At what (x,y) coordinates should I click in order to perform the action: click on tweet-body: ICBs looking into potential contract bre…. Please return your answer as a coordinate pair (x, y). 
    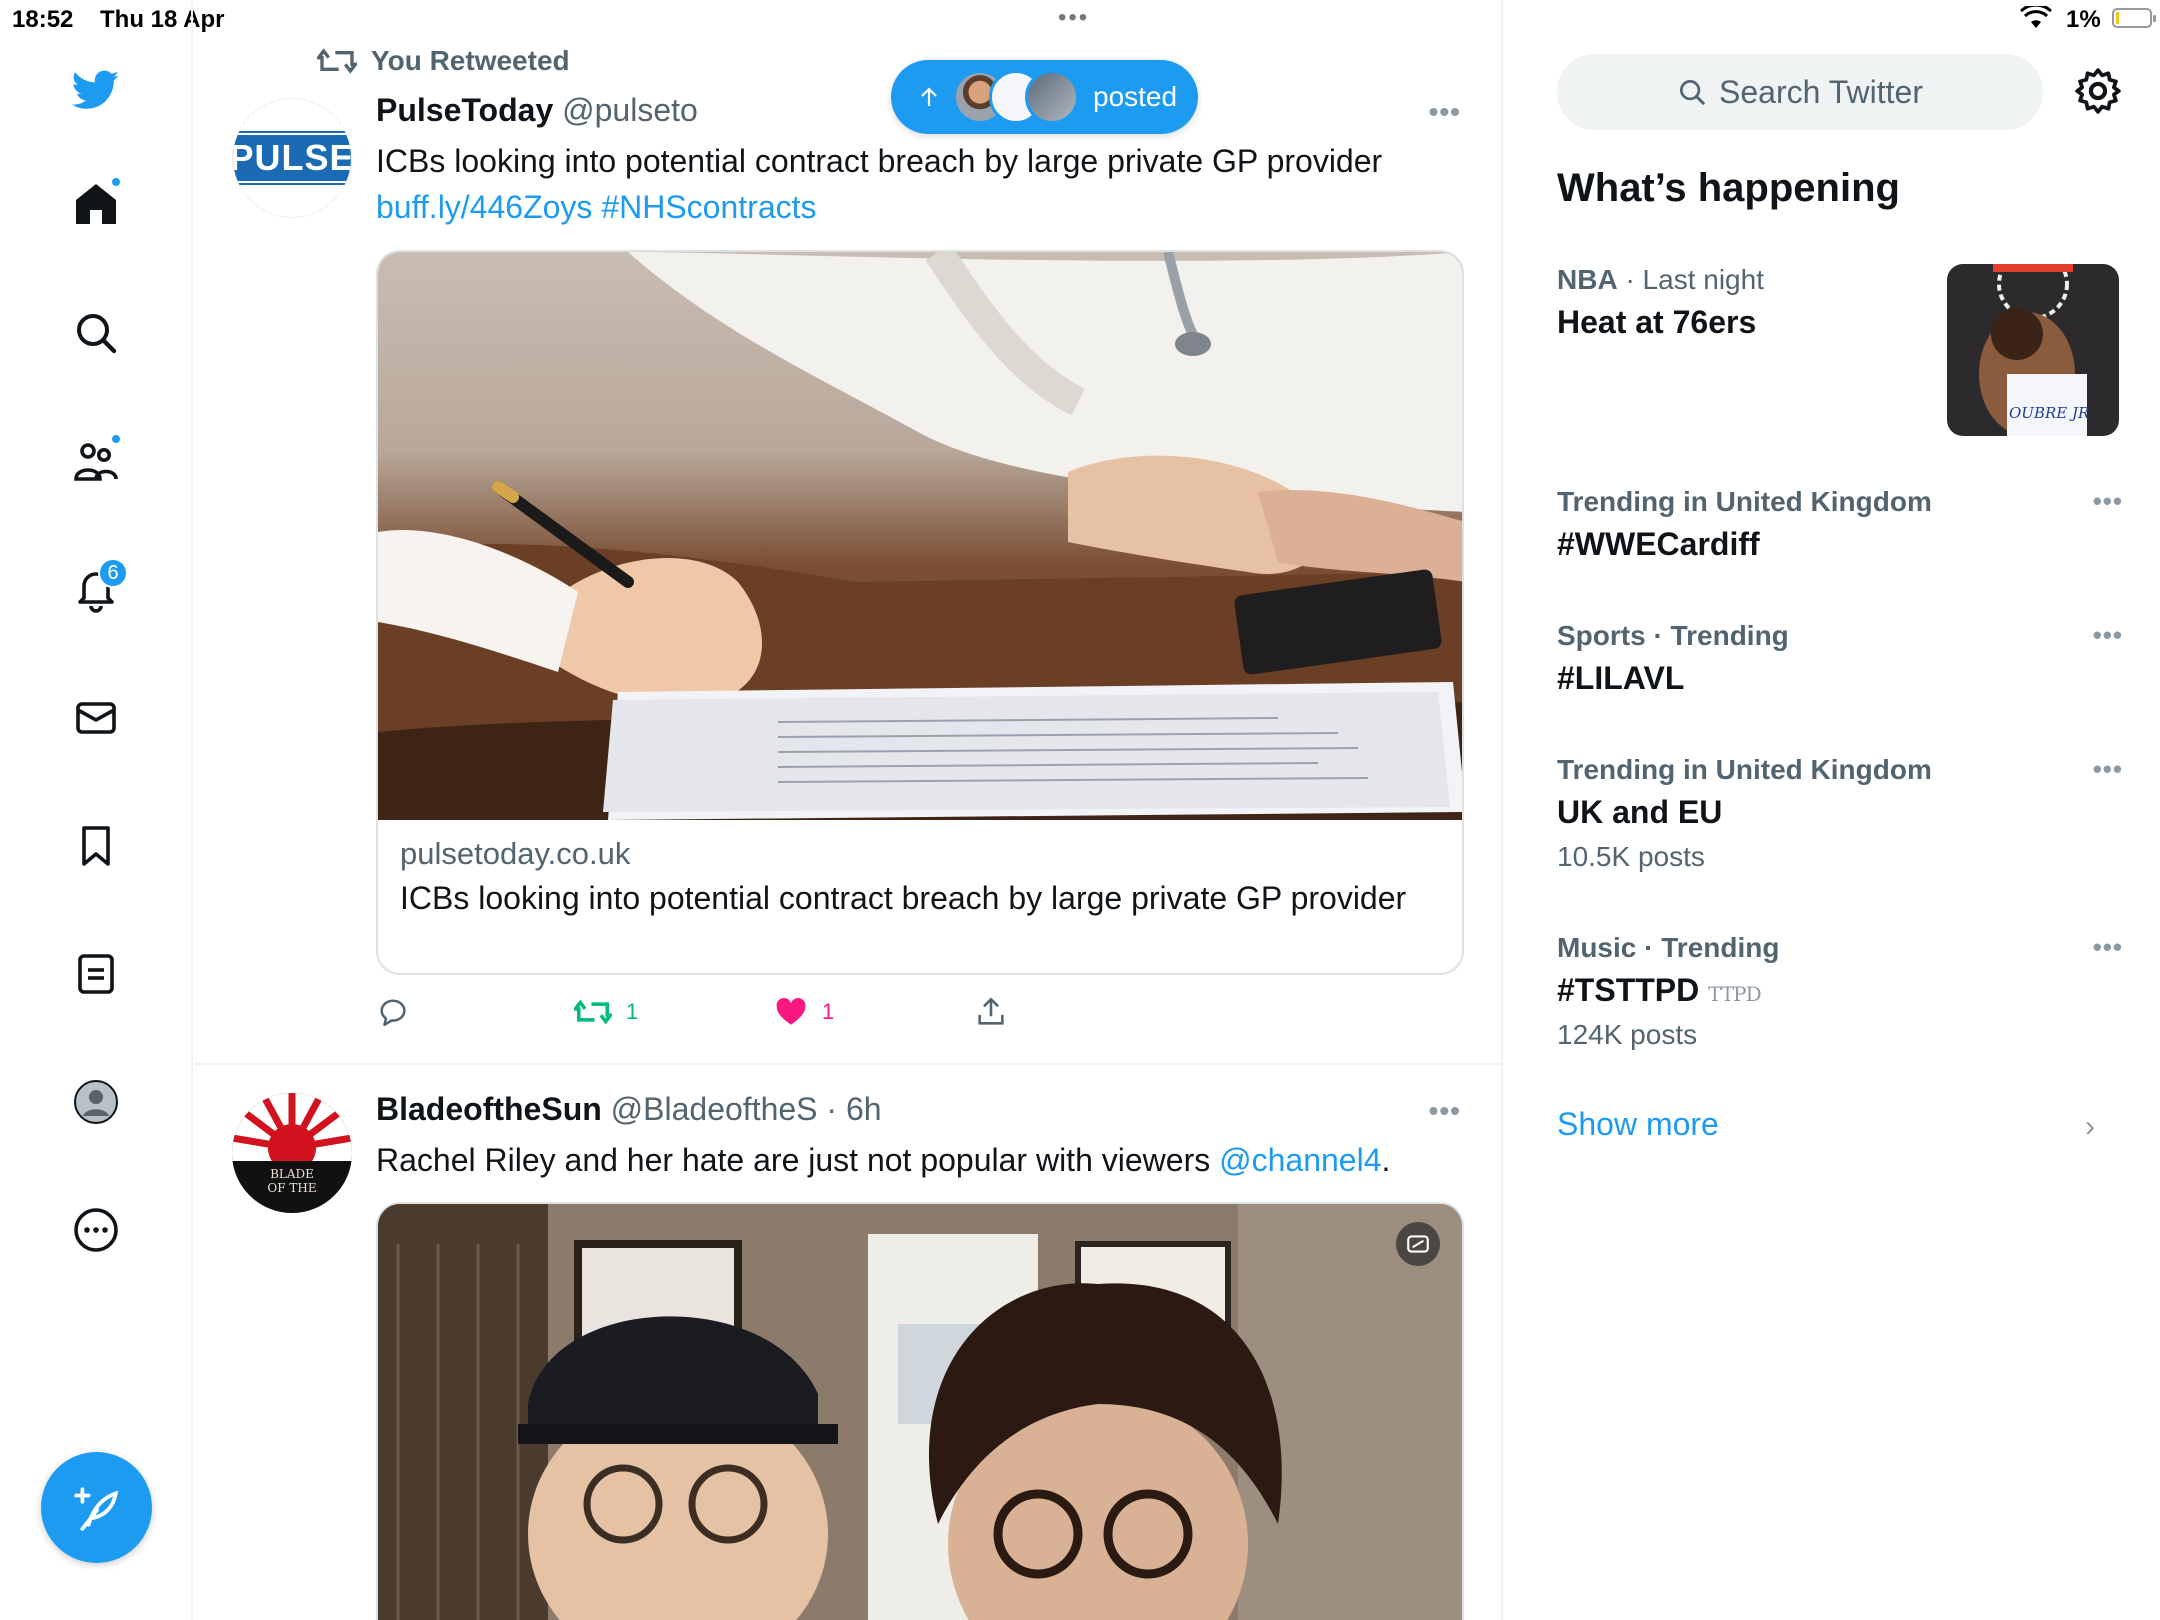
    Looking at the image, I should click on (879, 161).